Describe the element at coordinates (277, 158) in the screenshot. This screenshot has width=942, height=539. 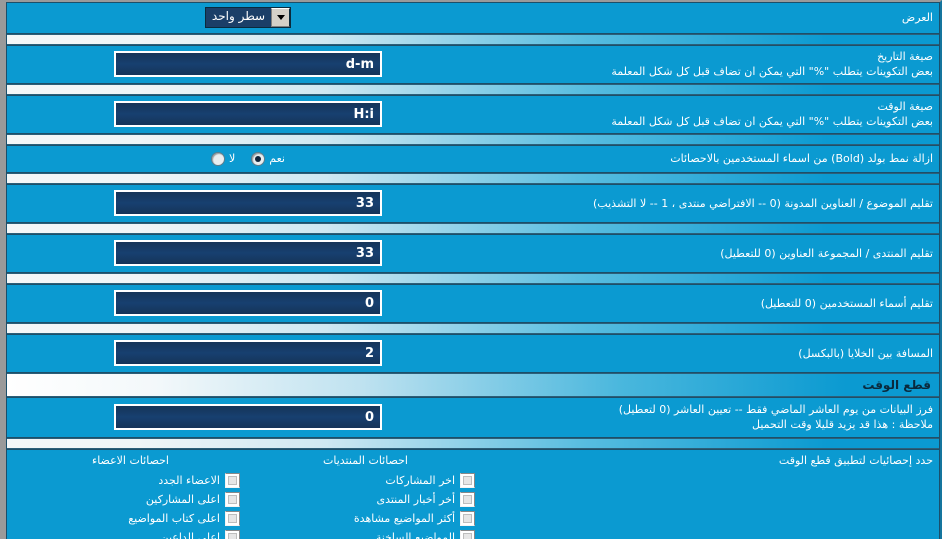
I see `remove-bold-option-yes-label: نعم` at that location.